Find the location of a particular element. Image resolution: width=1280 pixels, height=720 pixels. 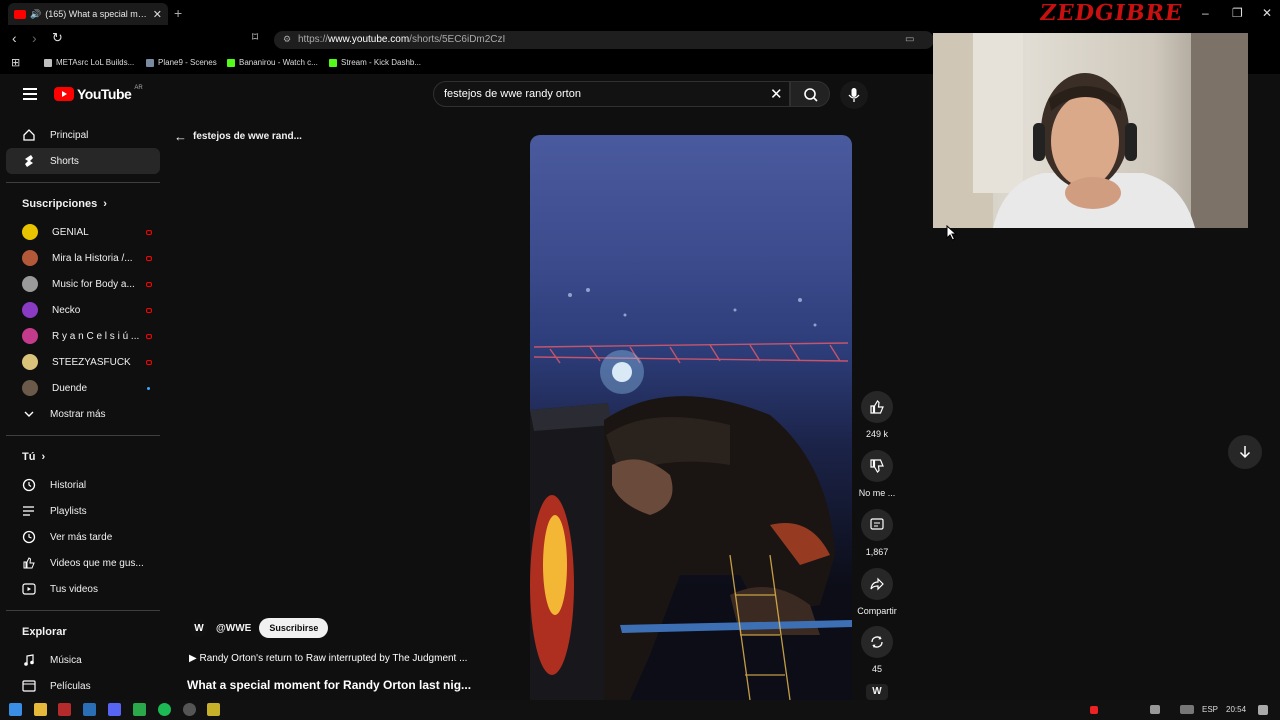

microphone-icon is located at coordinates (854, 95).